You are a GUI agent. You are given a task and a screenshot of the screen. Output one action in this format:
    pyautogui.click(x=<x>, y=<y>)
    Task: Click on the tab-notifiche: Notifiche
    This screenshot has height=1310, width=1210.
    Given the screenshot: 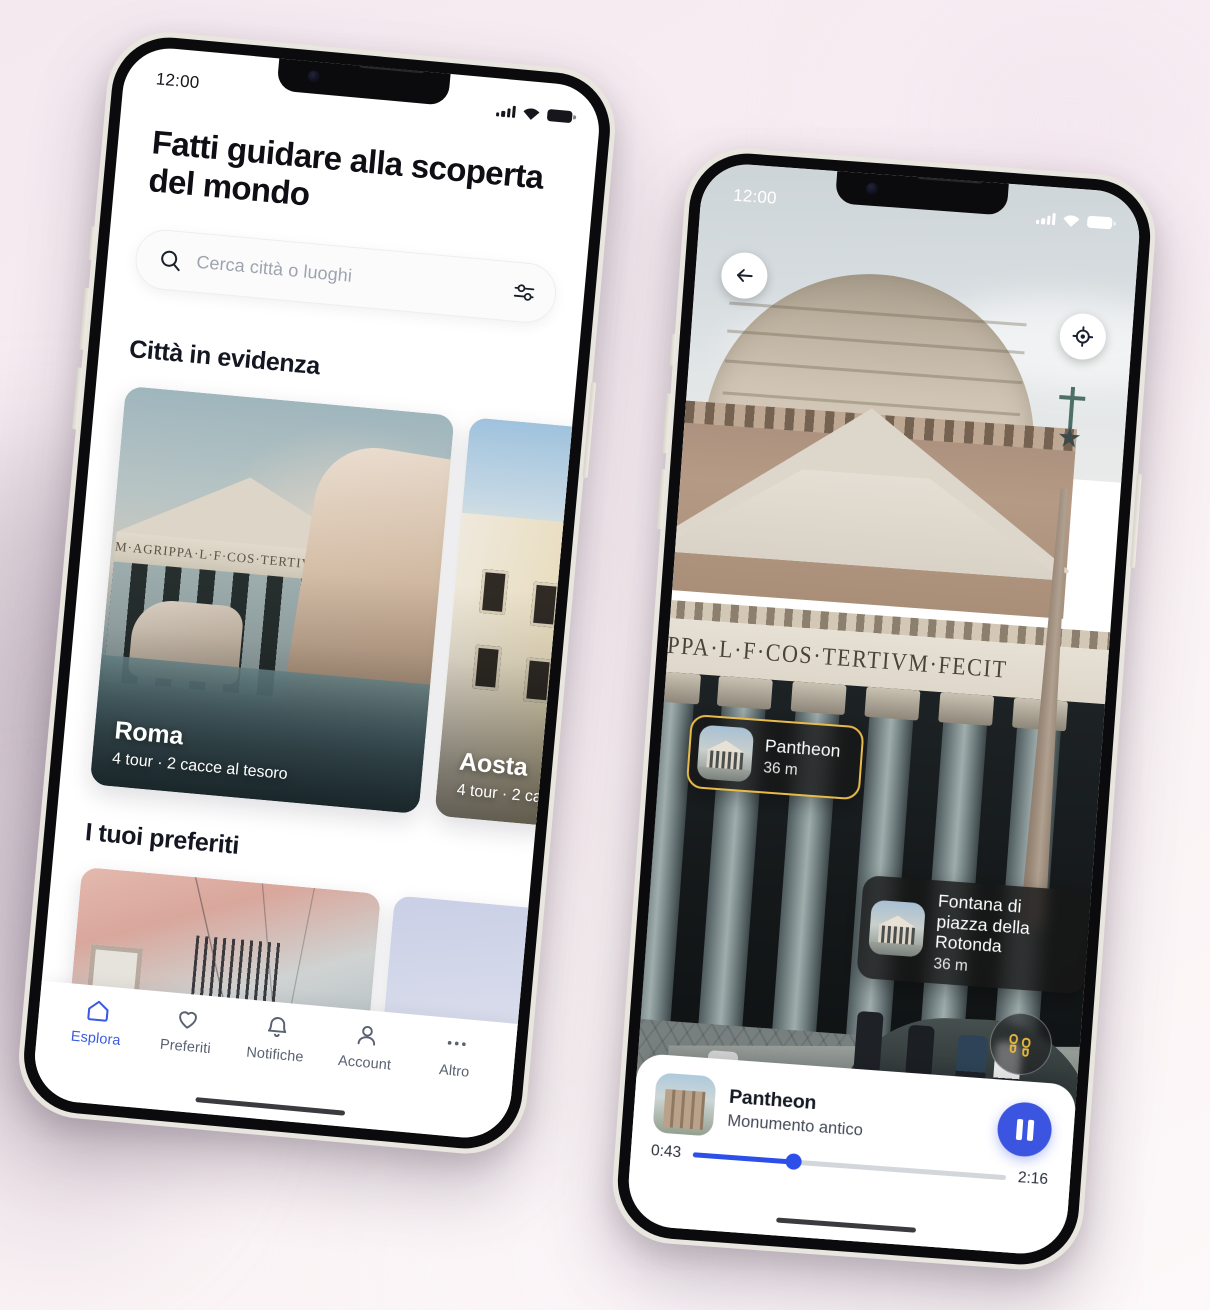 What is the action you would take?
    pyautogui.click(x=276, y=1038)
    